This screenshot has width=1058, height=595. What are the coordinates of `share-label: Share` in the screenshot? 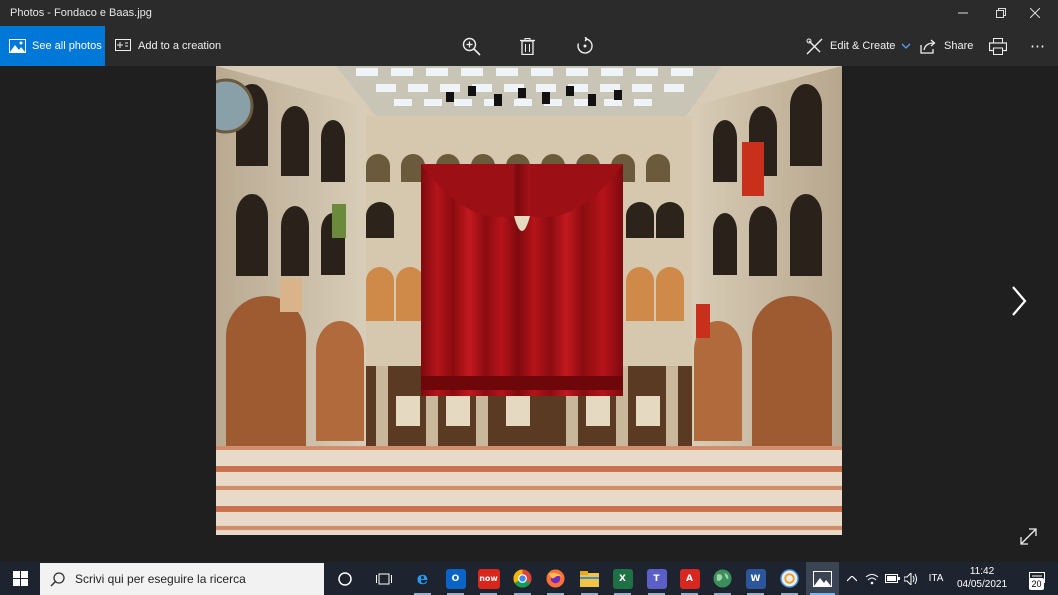 It's located at (959, 46).